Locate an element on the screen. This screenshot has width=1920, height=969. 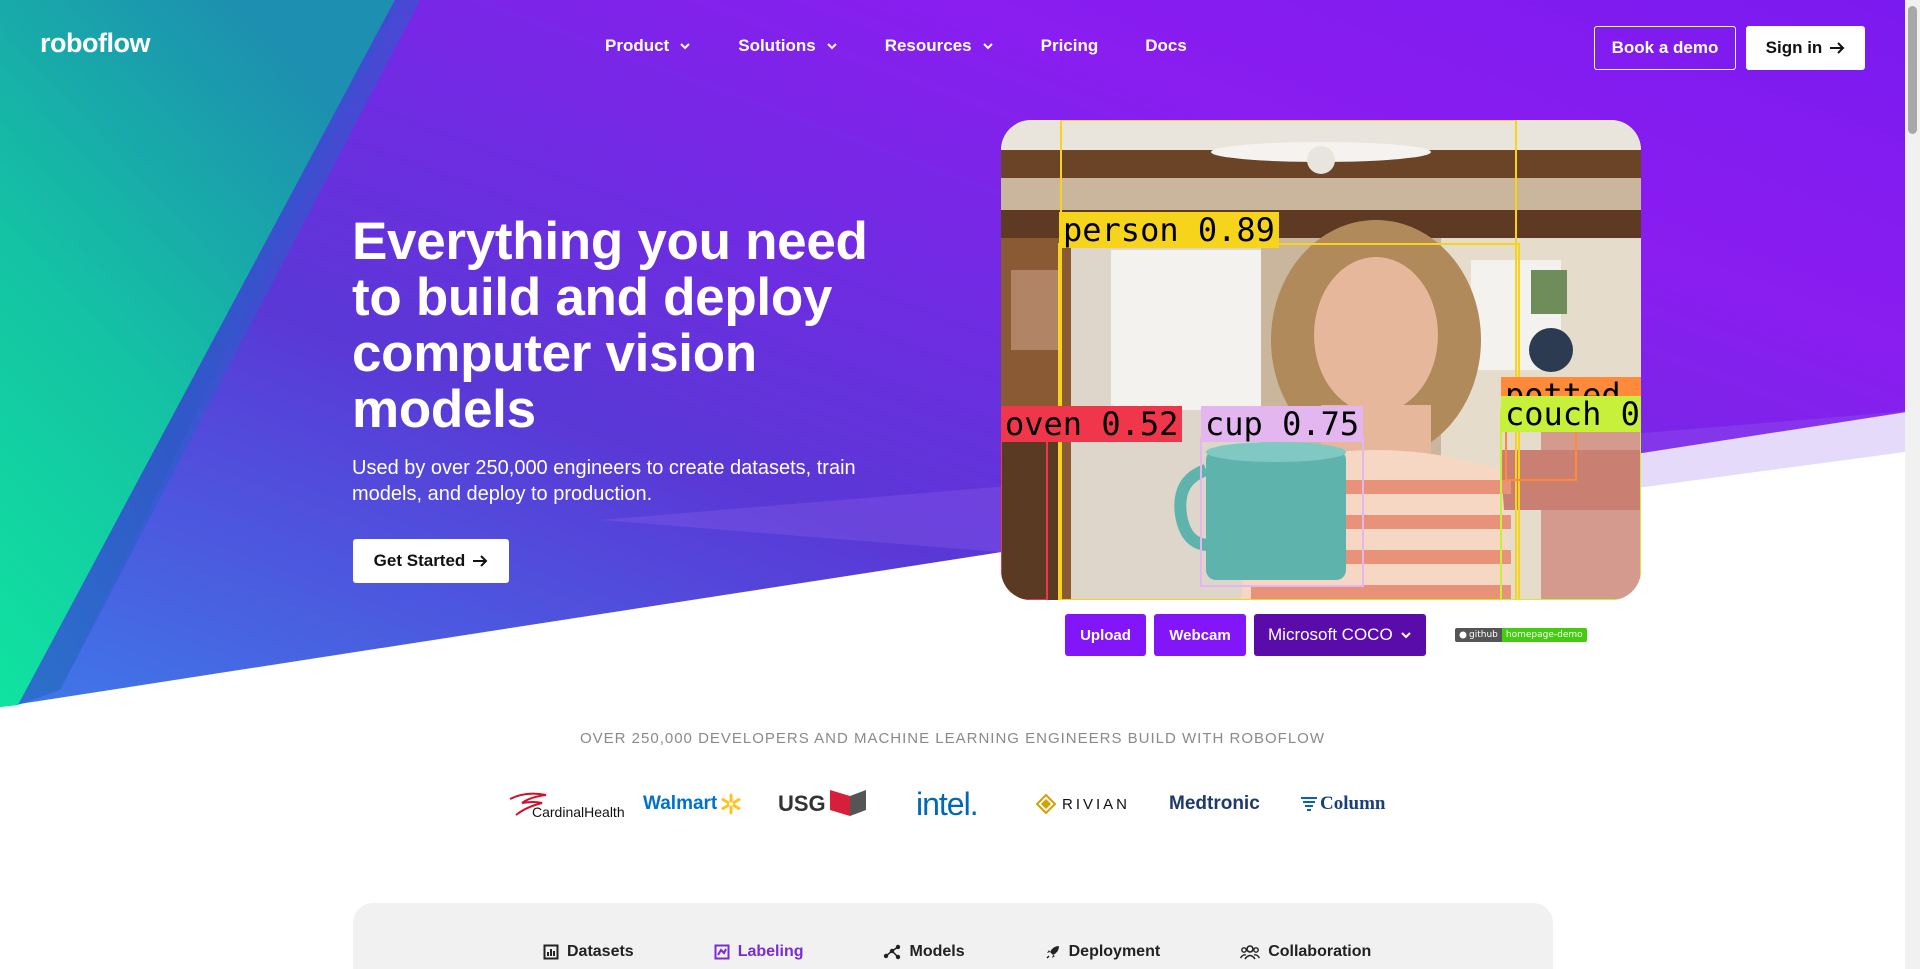
page-scrollbar is located at coordinates (1912, 484).